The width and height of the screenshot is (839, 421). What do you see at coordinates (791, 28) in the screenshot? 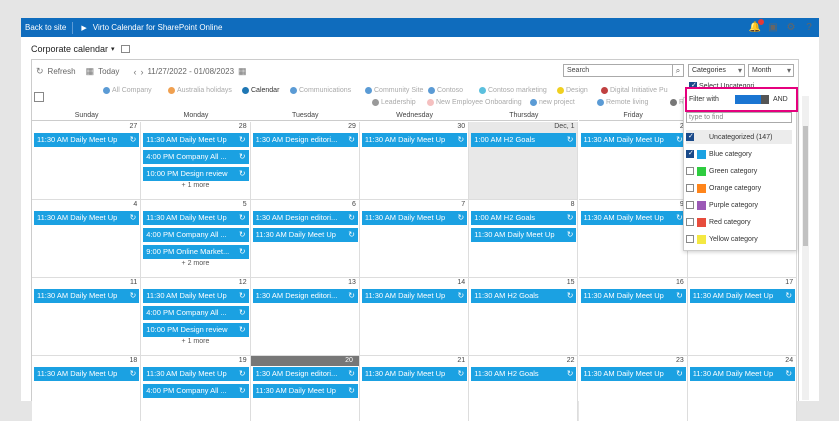
I see `gear-icon: ⚙` at bounding box center [791, 28].